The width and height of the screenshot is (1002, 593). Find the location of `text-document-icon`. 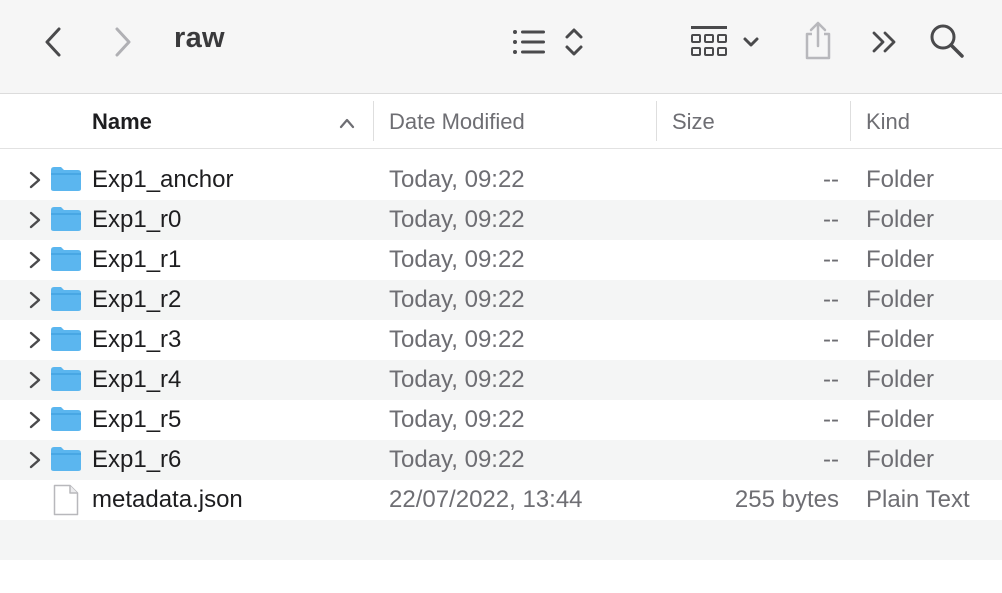

text-document-icon is located at coordinates (66, 500).